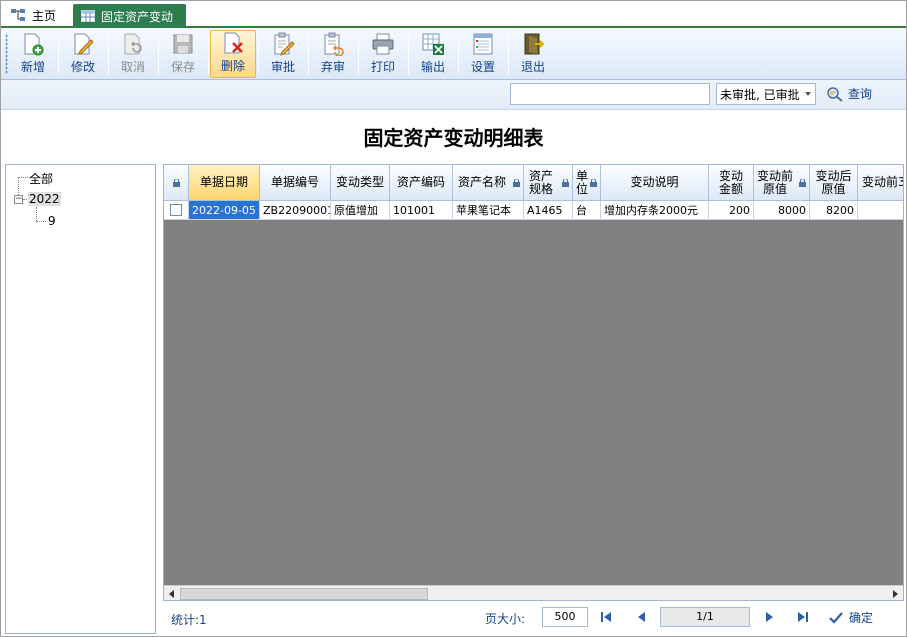 The image size is (907, 637). What do you see at coordinates (731, 210) in the screenshot?
I see `cell-amount: 200` at bounding box center [731, 210].